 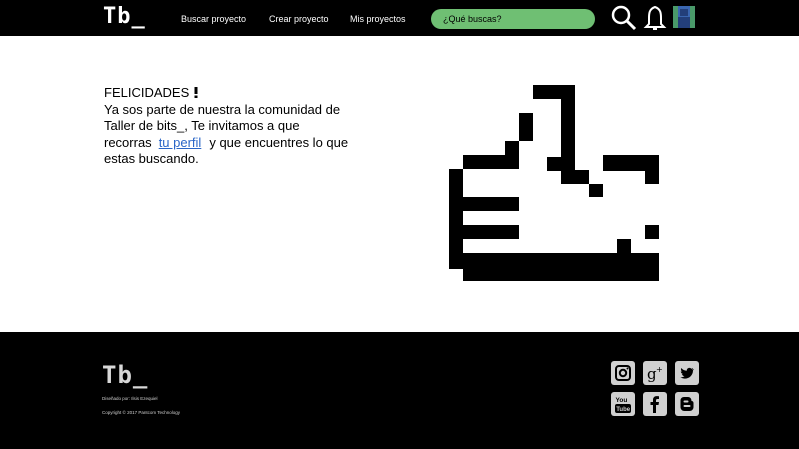 I want to click on bell-icon, so click(x=655, y=18).